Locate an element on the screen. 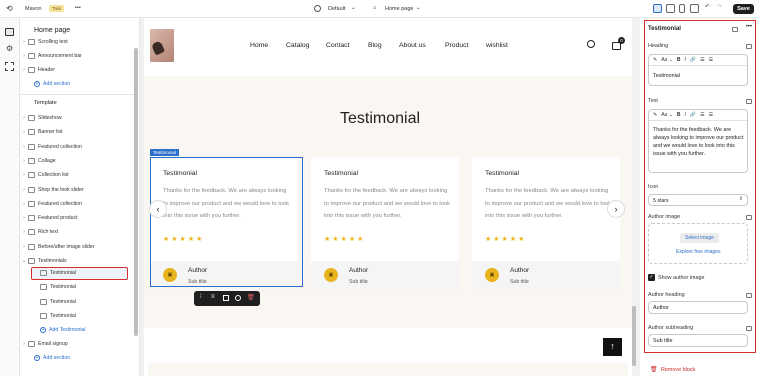 The height and width of the screenshot is (376, 760). sidebar-item-template-section: › Banner list is located at coordinates (76, 132).